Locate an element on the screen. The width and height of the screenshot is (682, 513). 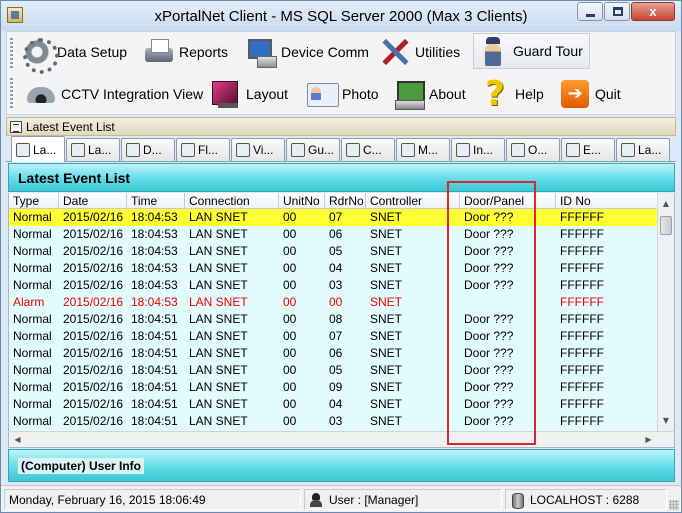
cctv-integration-view-button: CCTV Integration View is located at coordinates (114, 94).